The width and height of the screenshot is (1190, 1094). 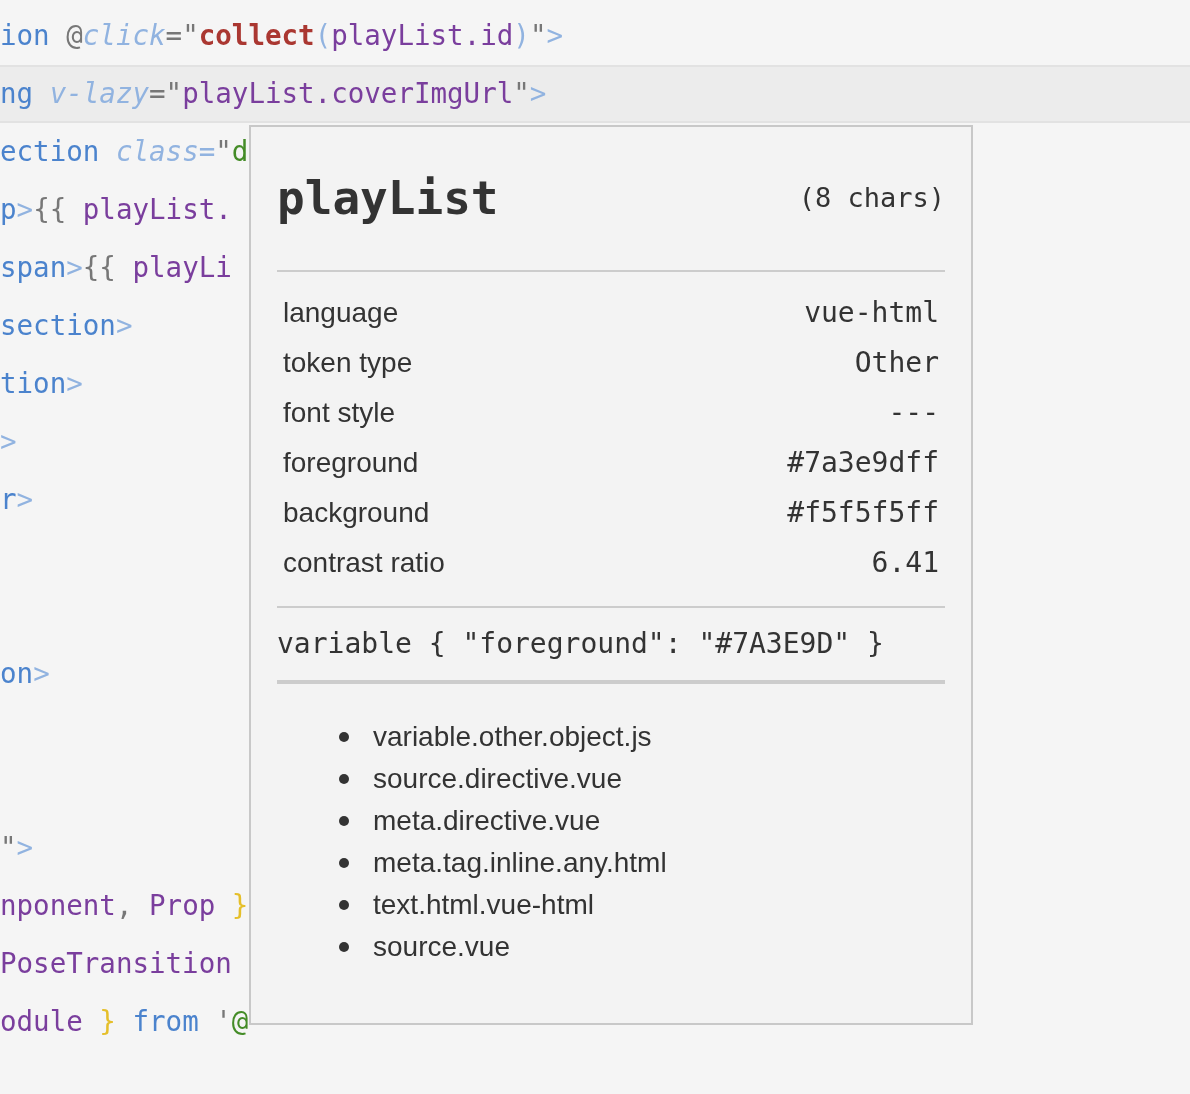 I want to click on code-token: click, so click(x=124, y=36).